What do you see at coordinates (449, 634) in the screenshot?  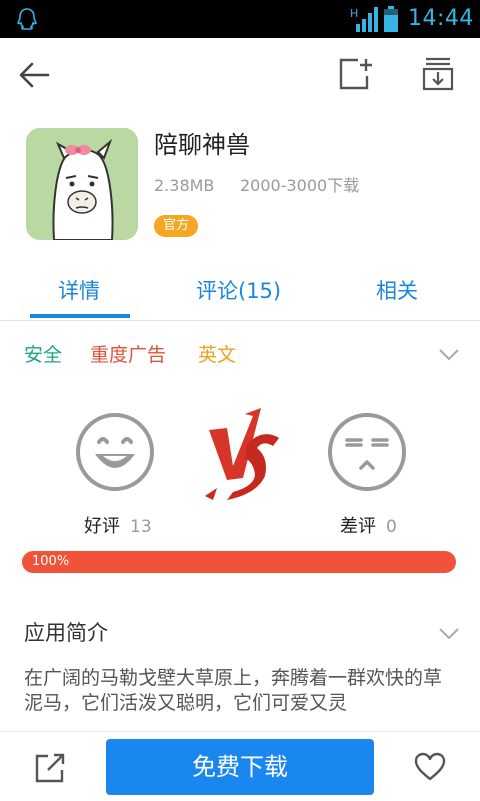 I see `expand-intro-chevron-icon` at bounding box center [449, 634].